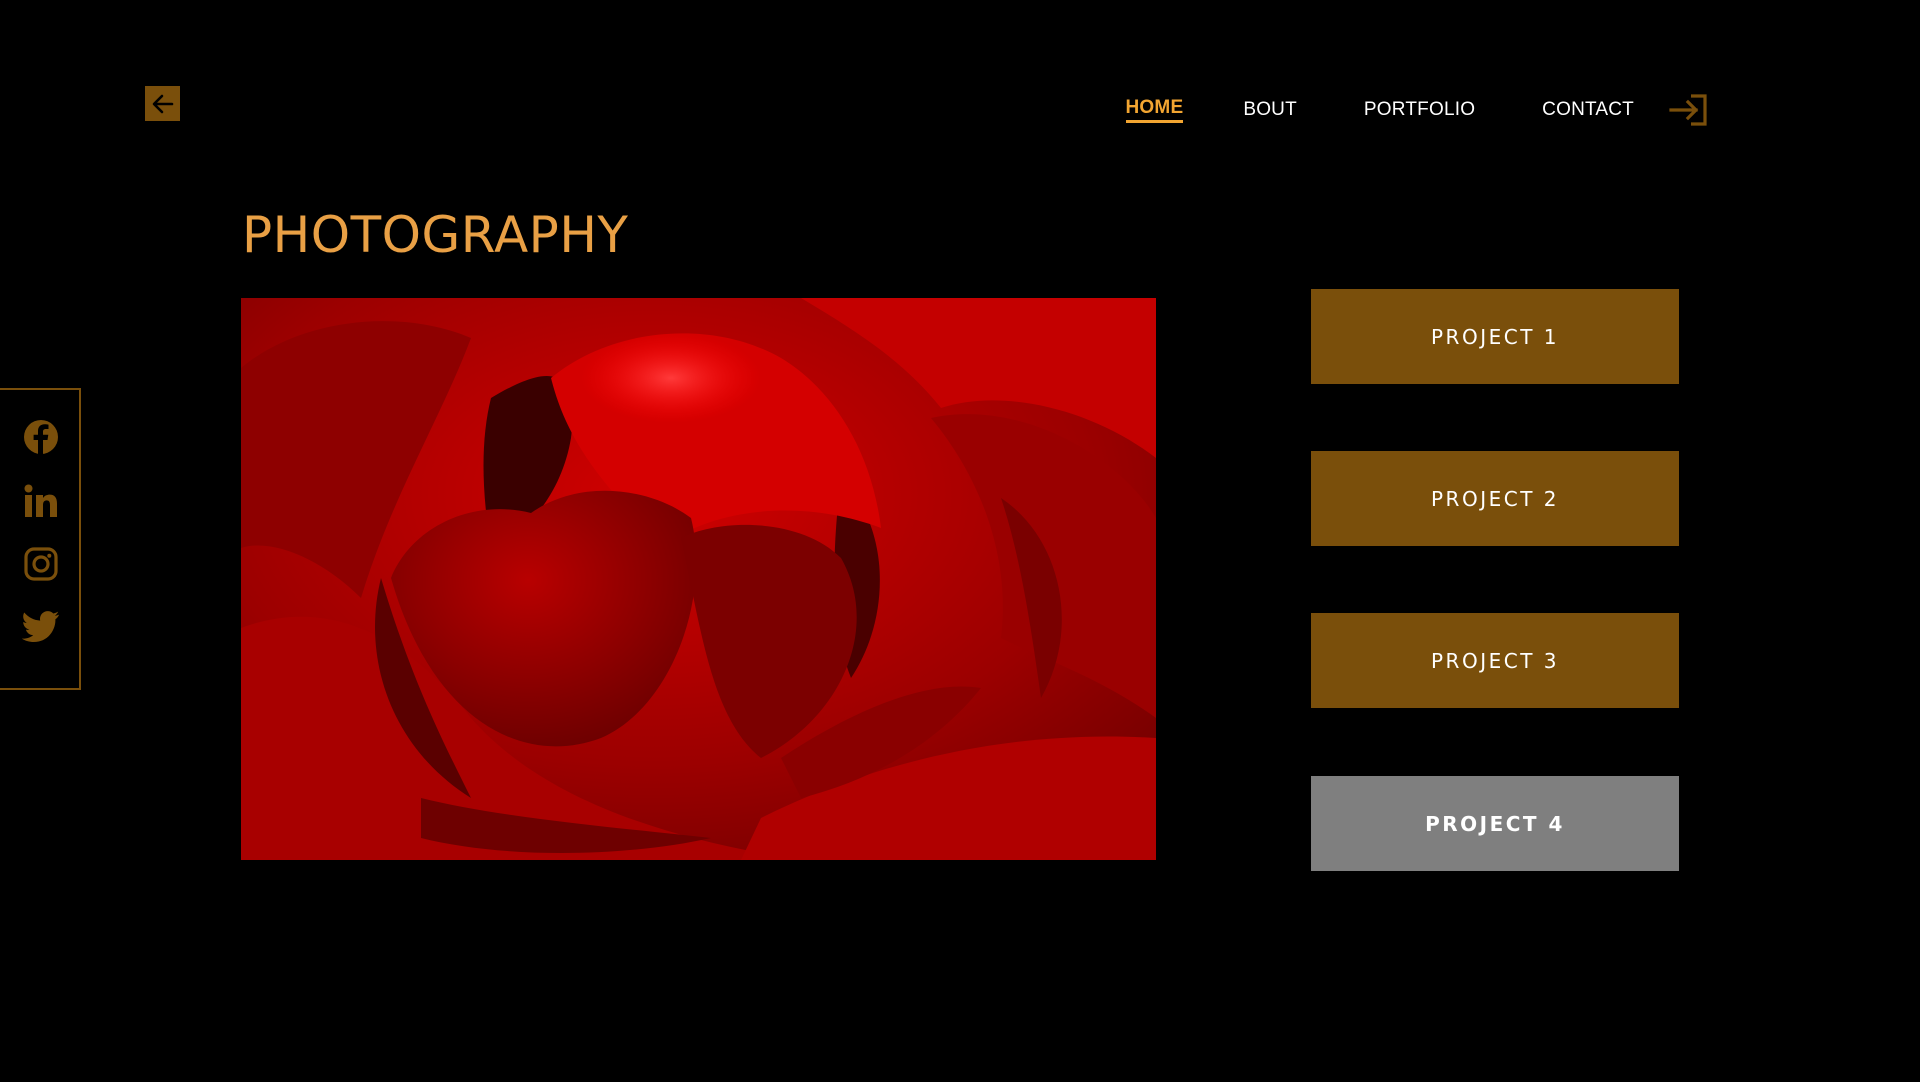 The width and height of the screenshot is (1920, 1082). Describe the element at coordinates (41, 627) in the screenshot. I see `twitter-icon` at that location.